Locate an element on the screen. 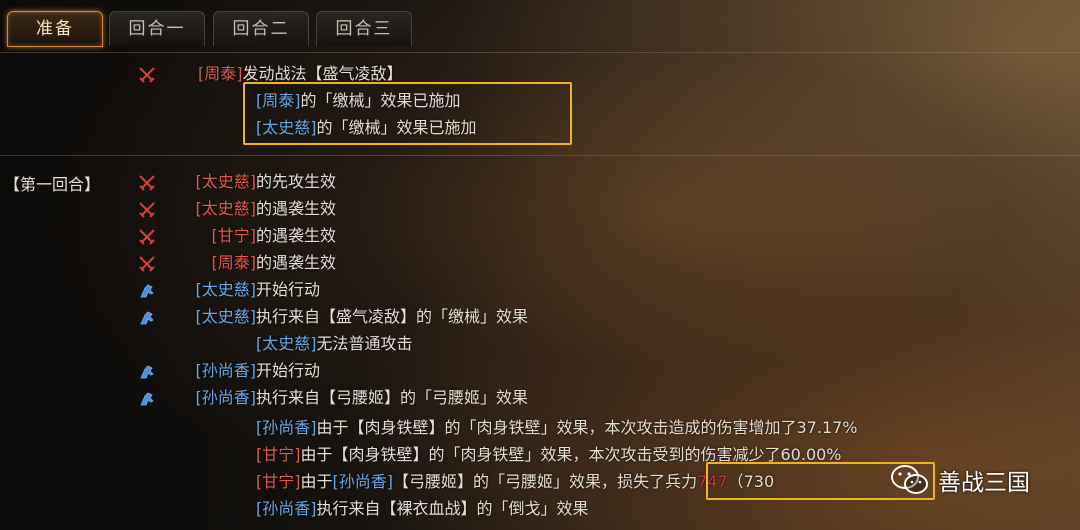 Image resolution: width=1080 pixels, height=530 pixels. tab-prep: 准备 is located at coordinates (55, 29).